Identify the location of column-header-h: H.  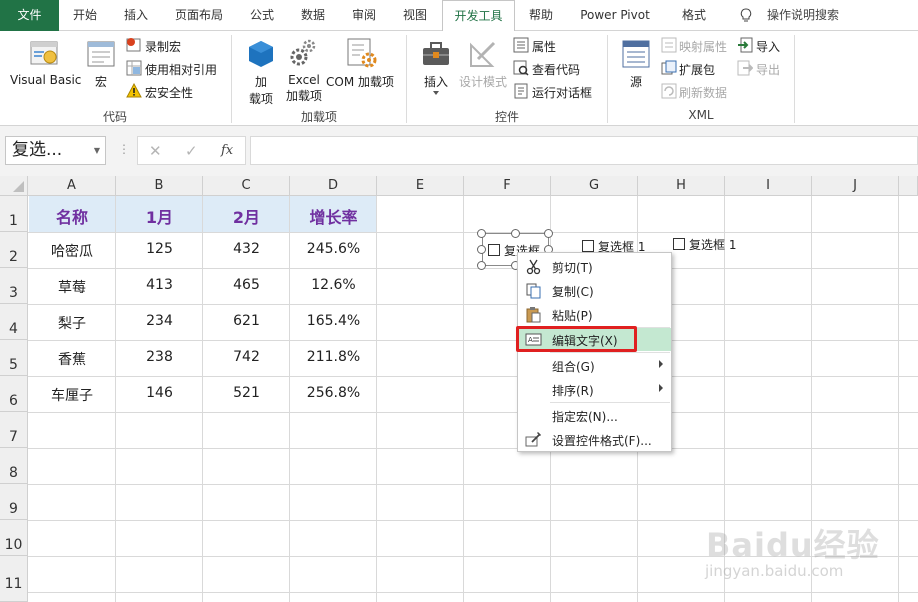
(681, 186).